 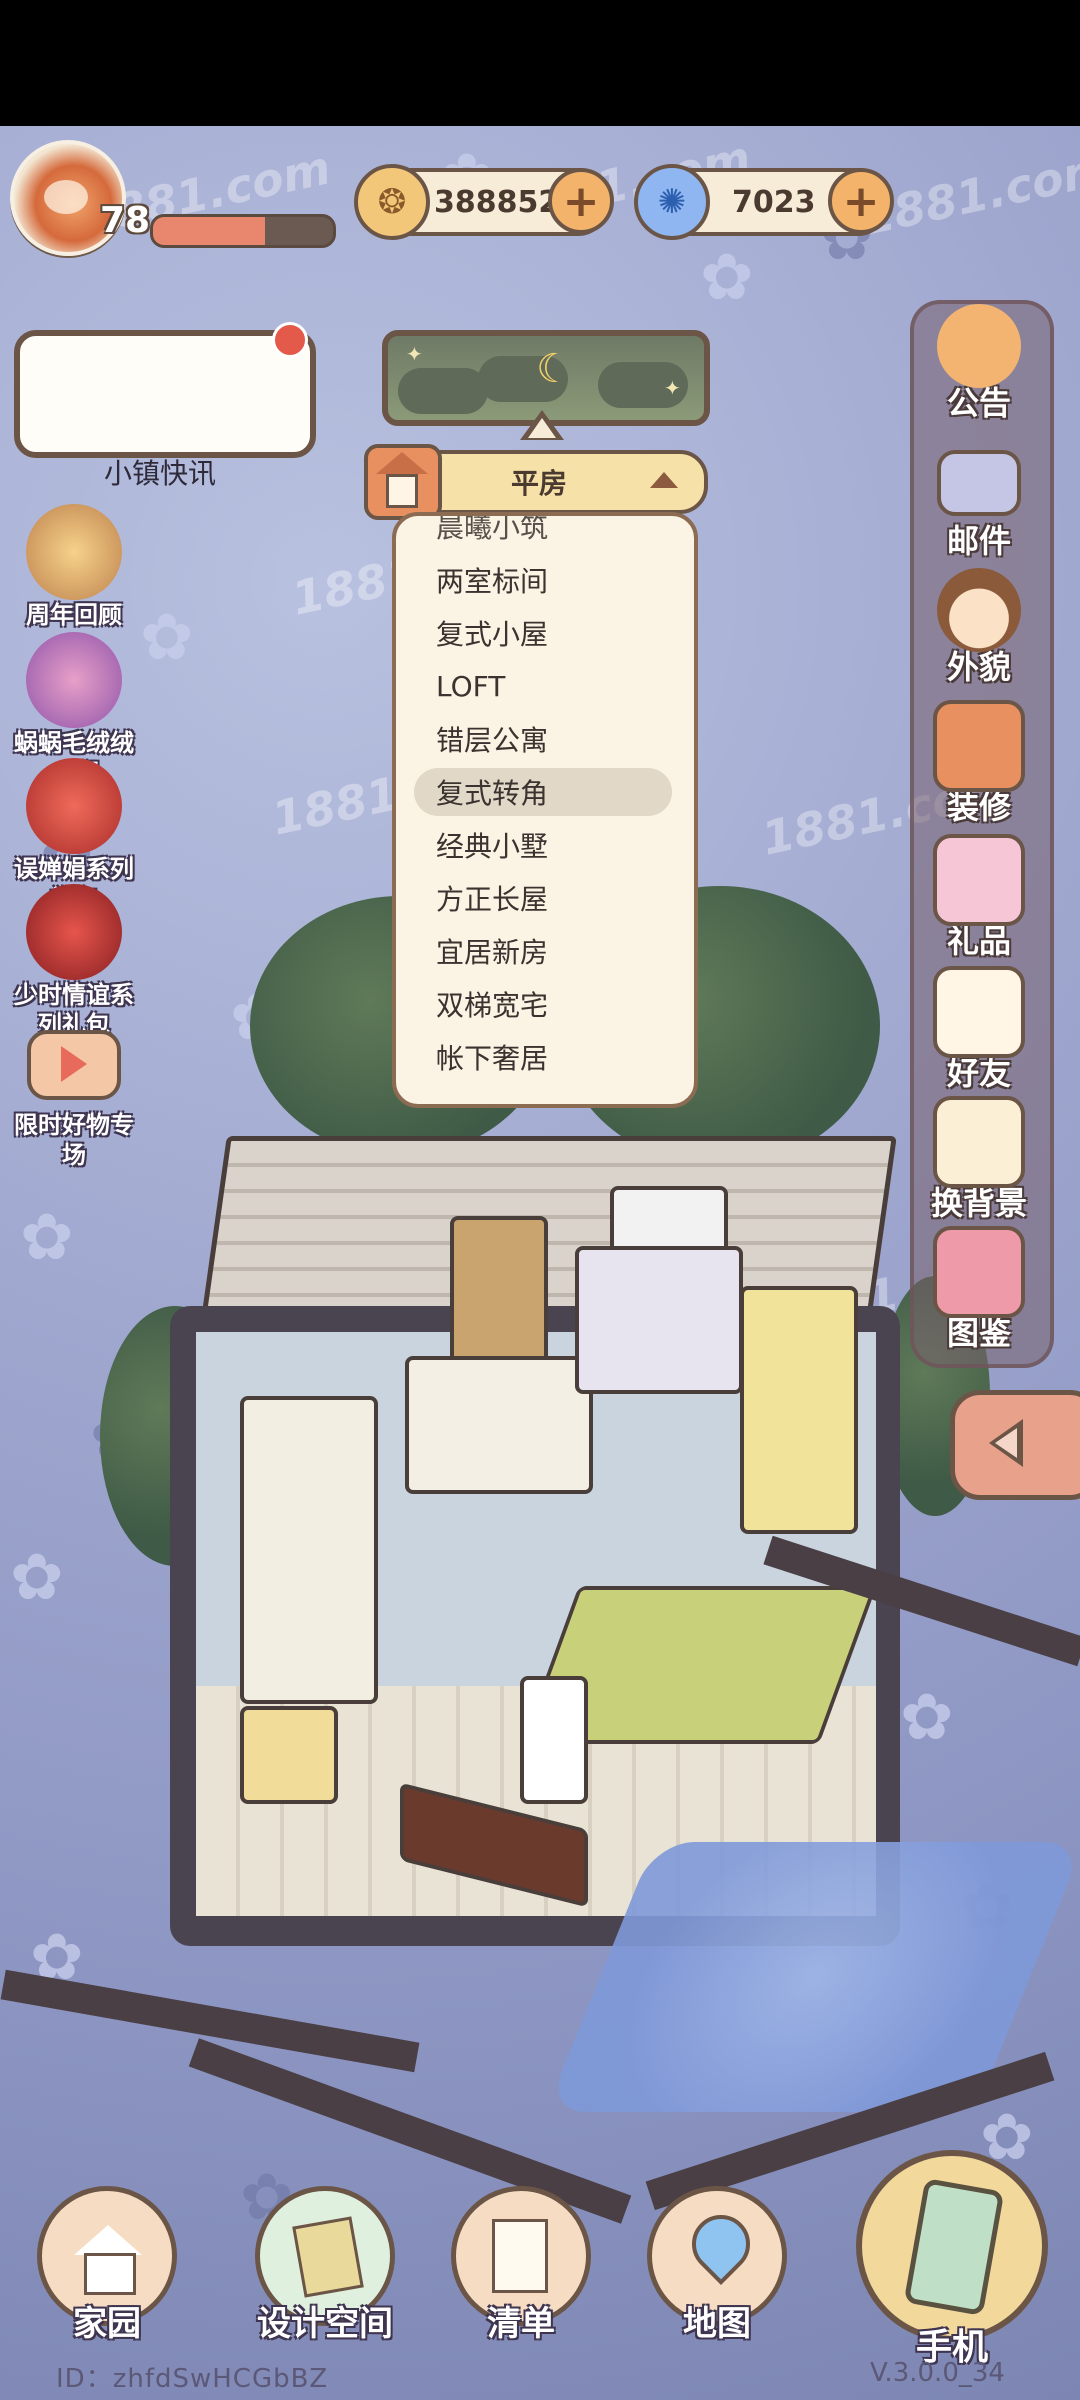 I want to click on character-face-icon, so click(x=979, y=610).